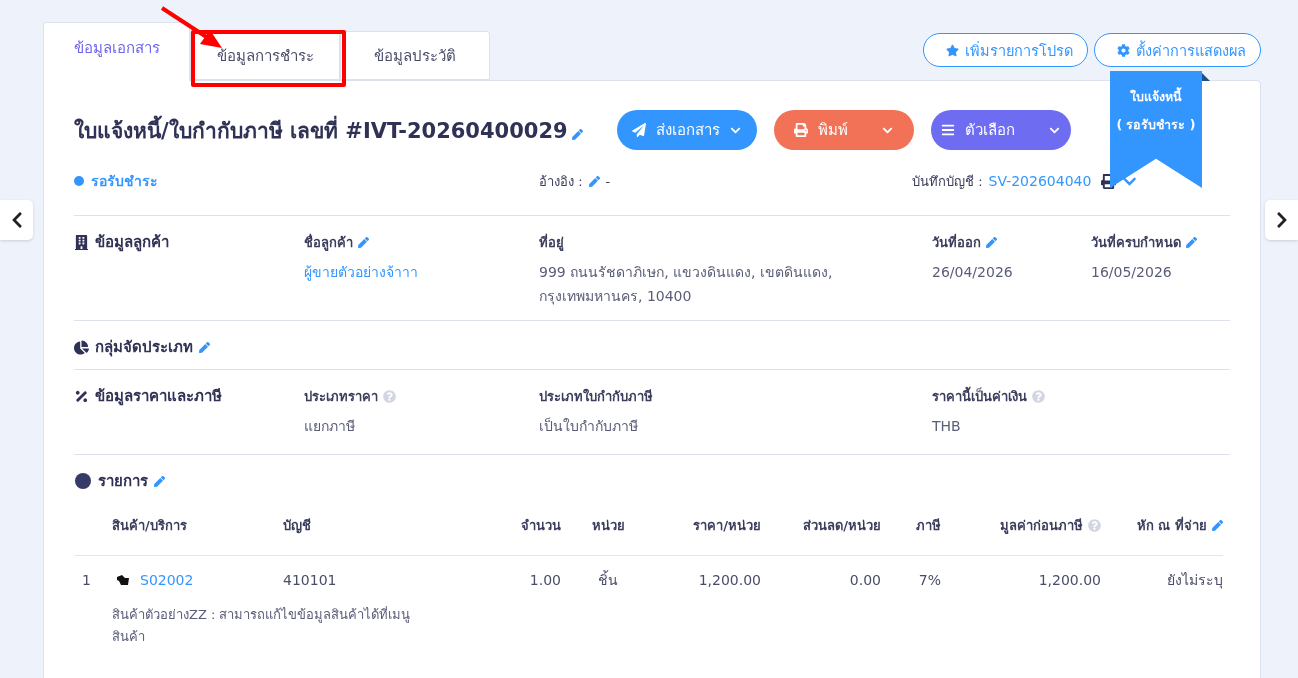 Image resolution: width=1298 pixels, height=678 pixels. What do you see at coordinates (1171, 525) in the screenshot?
I see `column-header: หัก ณ ที่จ่าย` at bounding box center [1171, 525].